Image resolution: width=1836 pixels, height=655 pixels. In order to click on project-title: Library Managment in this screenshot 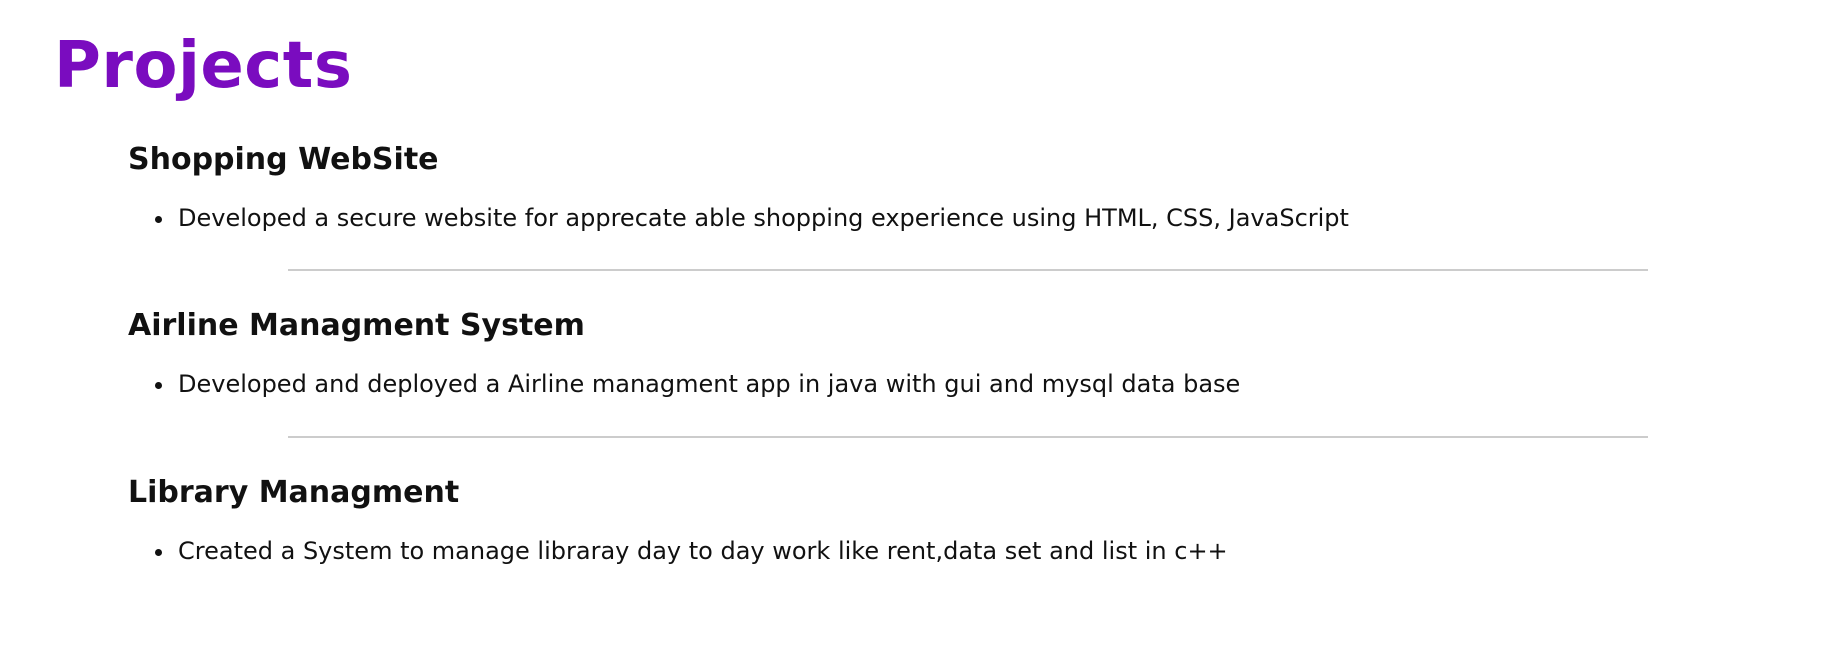, I will do `click(294, 492)`.